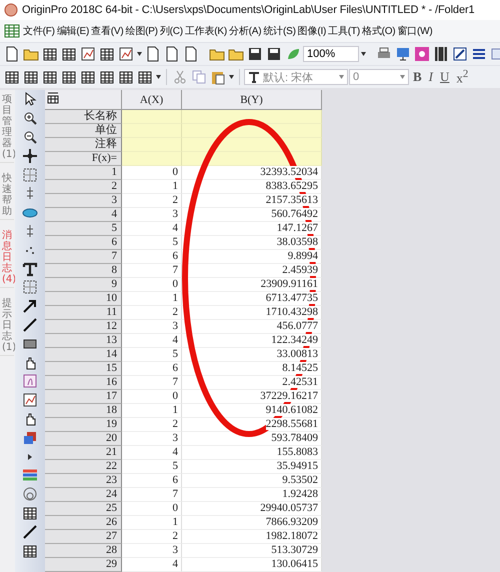 This screenshot has height=572, width=500. I want to click on menu-item: 绘图(P), so click(141, 31).